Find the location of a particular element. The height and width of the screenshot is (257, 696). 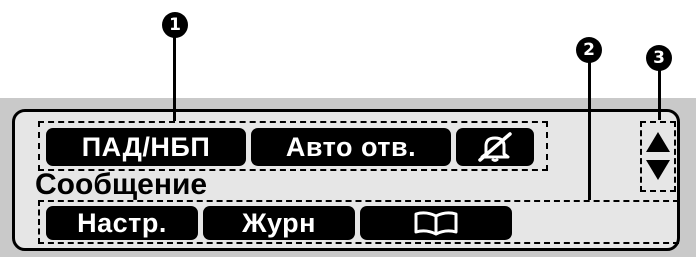

softkey-pad-nbp-label: ПАД/НБП is located at coordinates (146, 146).